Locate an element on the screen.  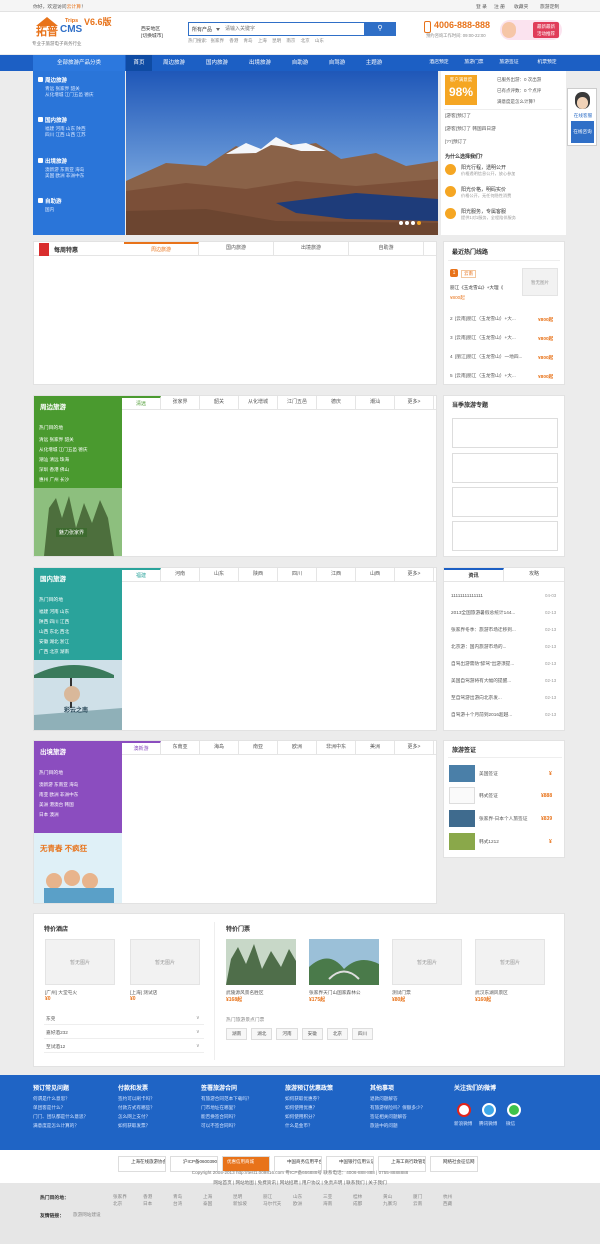
ticket-place: 湖南 is located at coordinates (237, 1034).